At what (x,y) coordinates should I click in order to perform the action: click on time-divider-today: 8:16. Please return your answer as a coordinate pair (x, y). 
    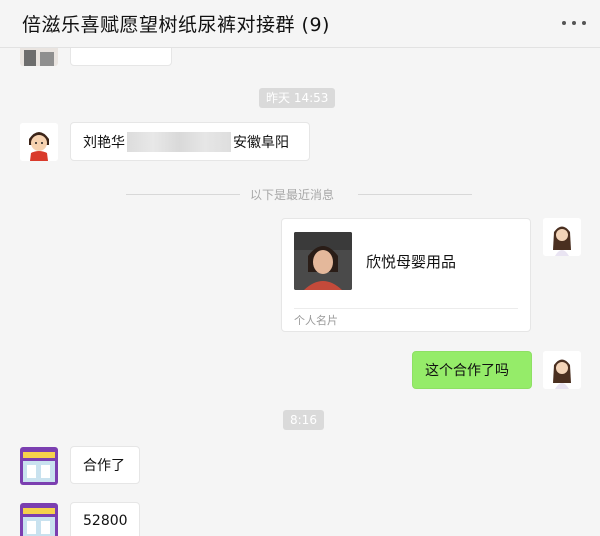
    Looking at the image, I should click on (303, 420).